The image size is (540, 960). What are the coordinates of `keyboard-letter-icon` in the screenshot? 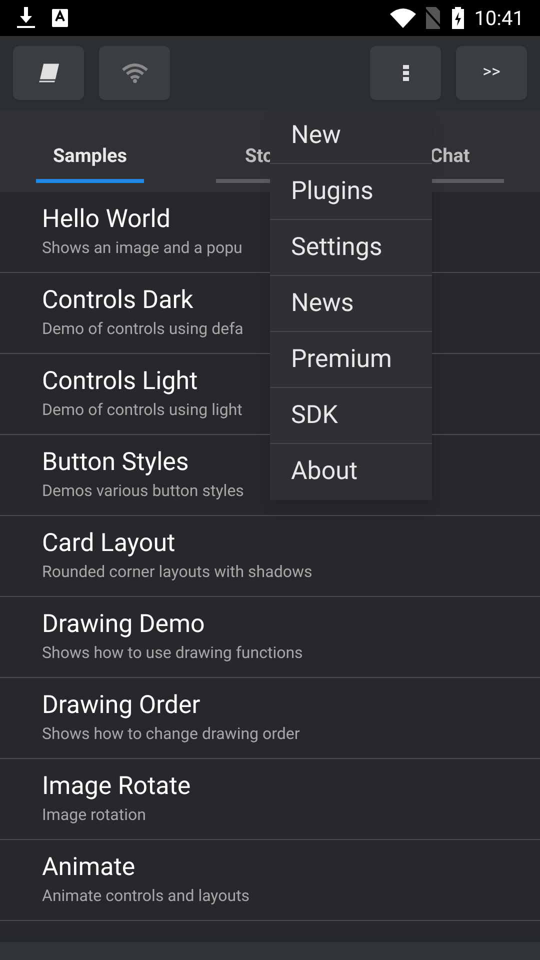 It's located at (60, 18).